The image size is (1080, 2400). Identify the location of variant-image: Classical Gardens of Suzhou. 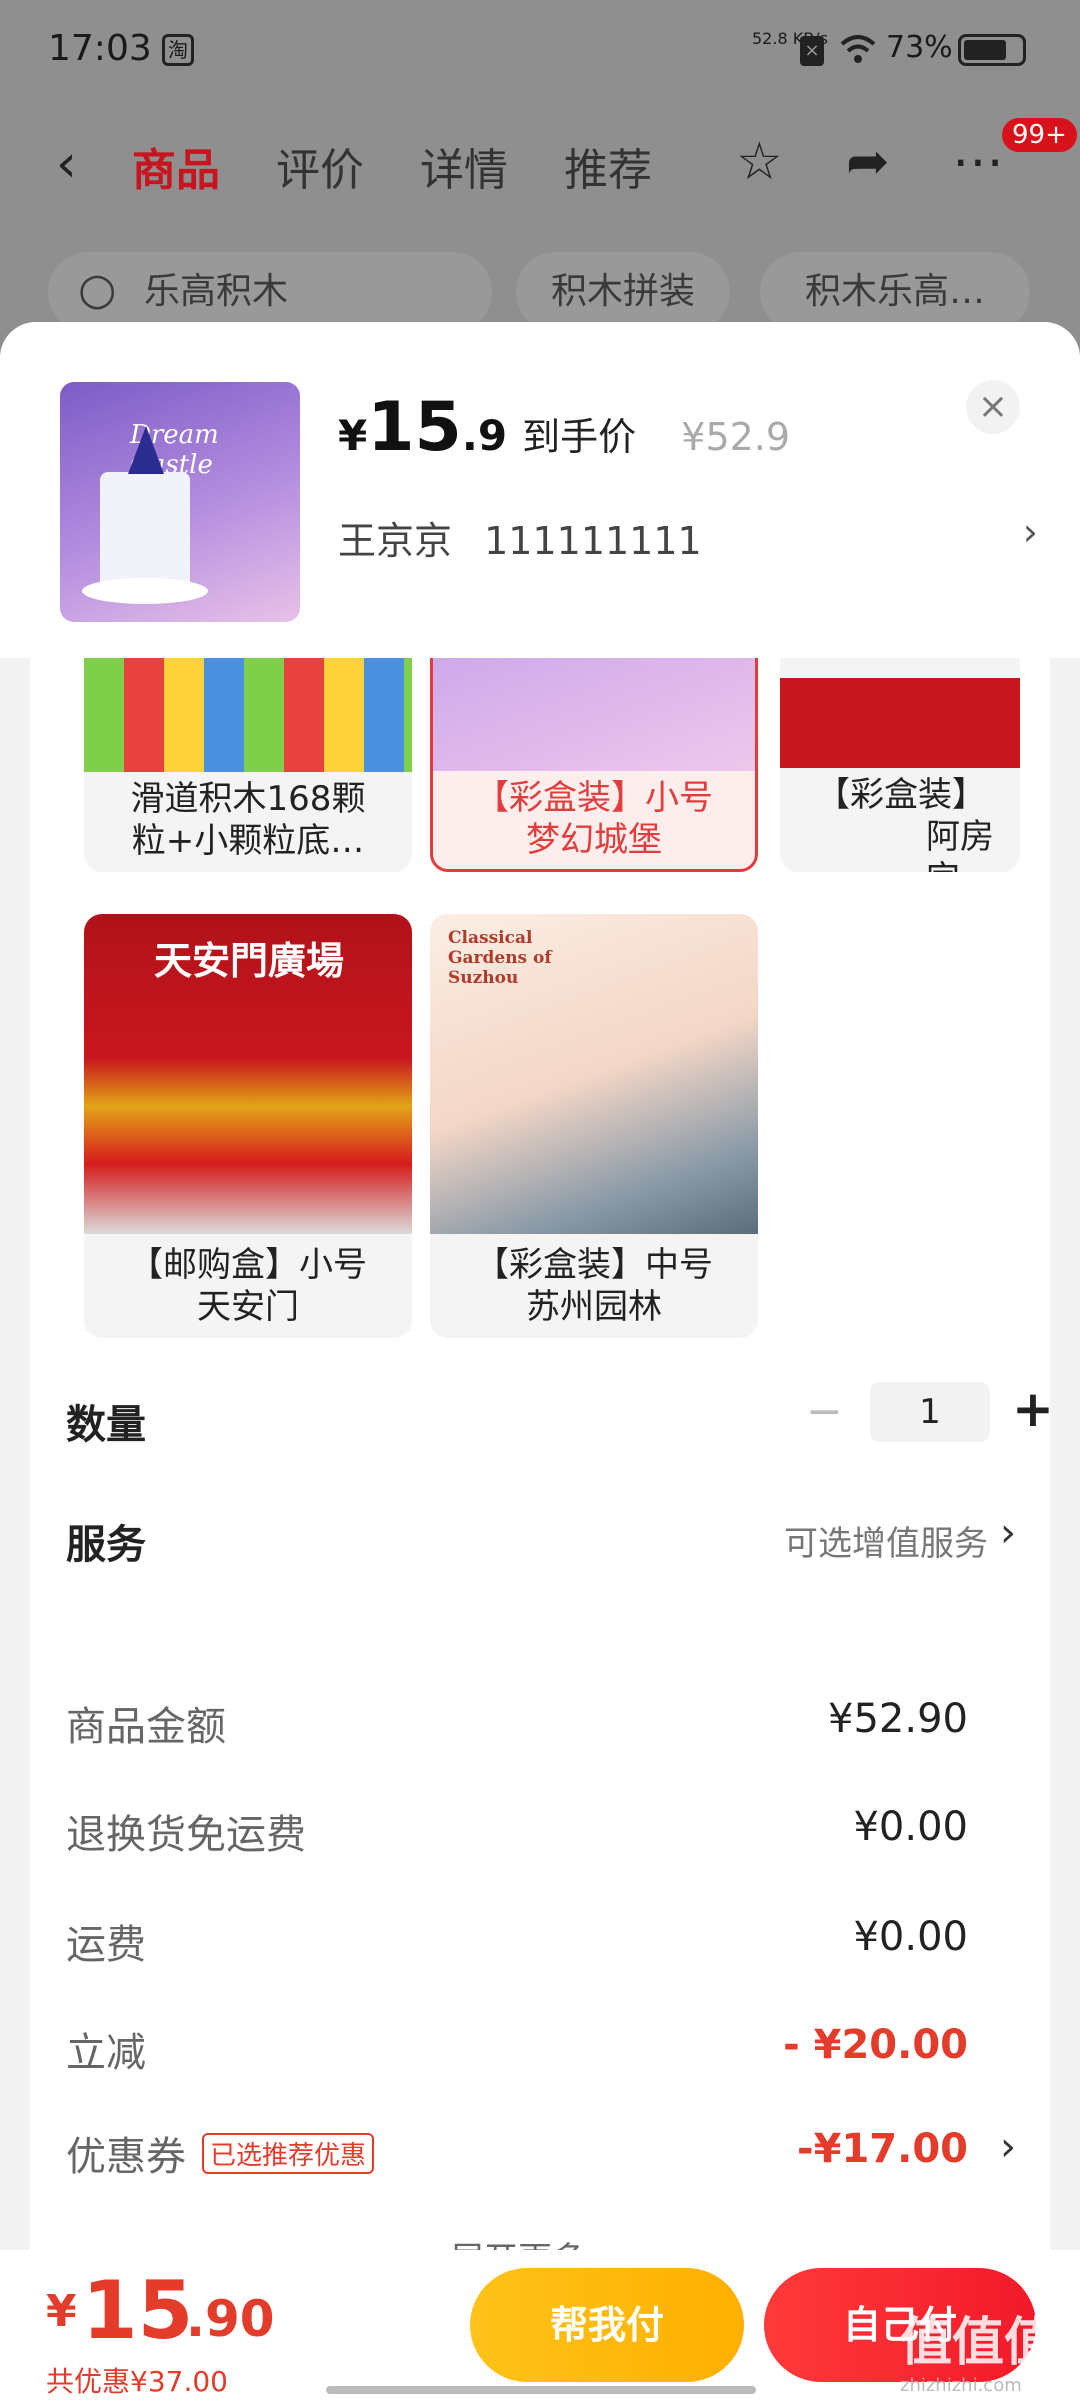
(594, 1074).